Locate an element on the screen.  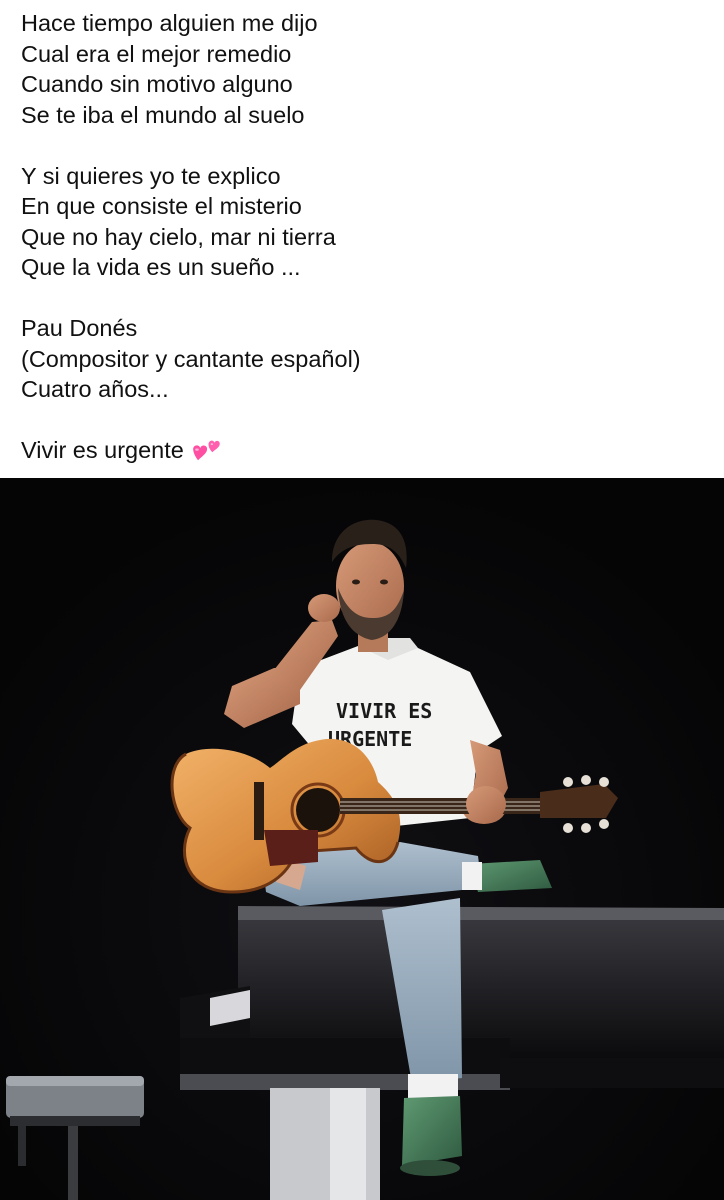
stanza-4: Vivir es urgente is located at coordinates (366, 453).